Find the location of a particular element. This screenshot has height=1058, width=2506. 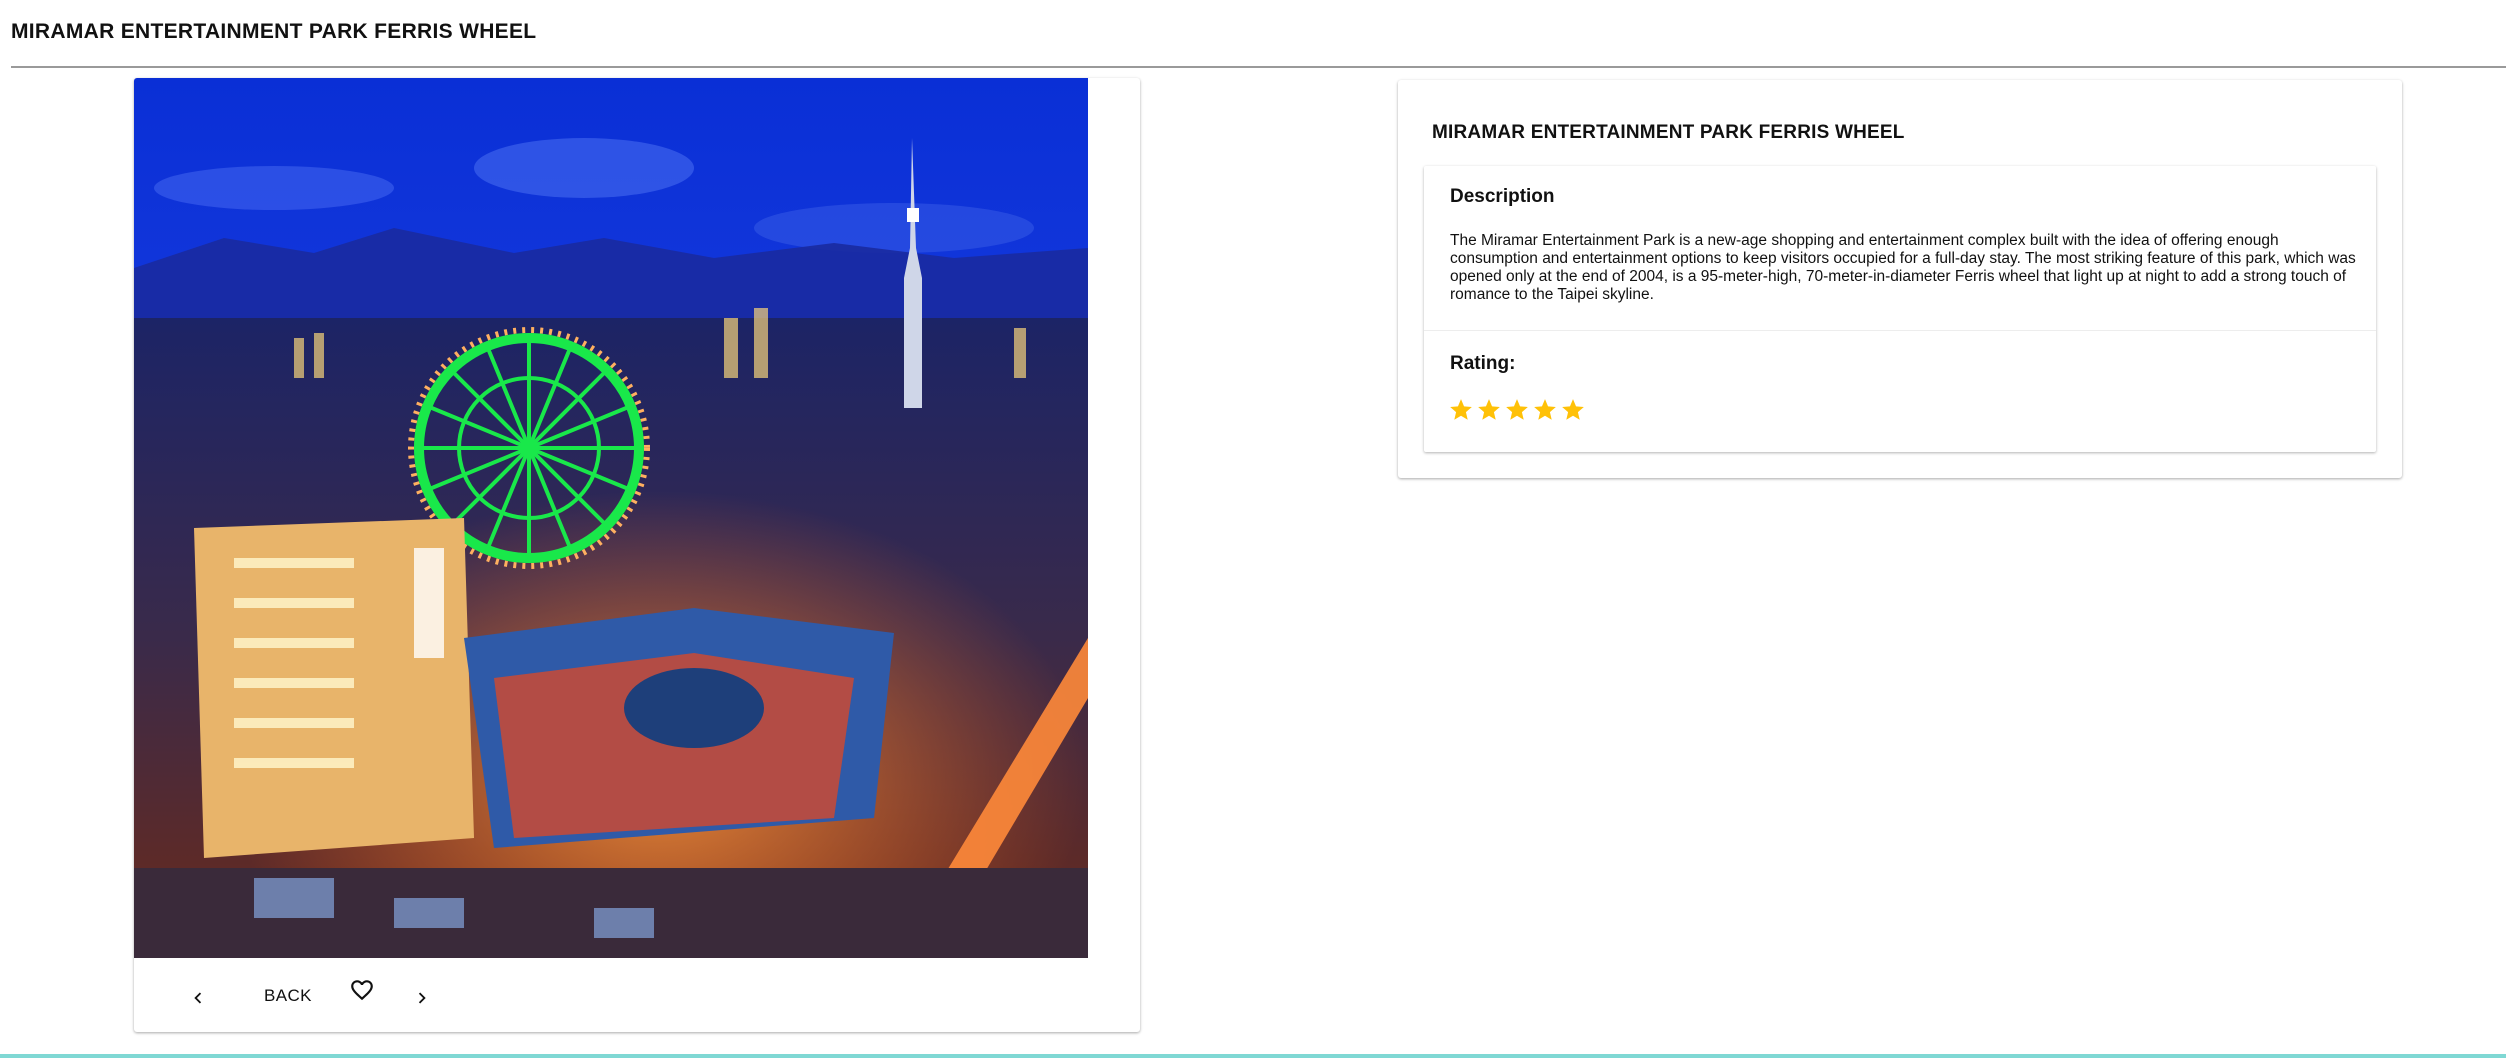

star-rating is located at coordinates (1517, 410).